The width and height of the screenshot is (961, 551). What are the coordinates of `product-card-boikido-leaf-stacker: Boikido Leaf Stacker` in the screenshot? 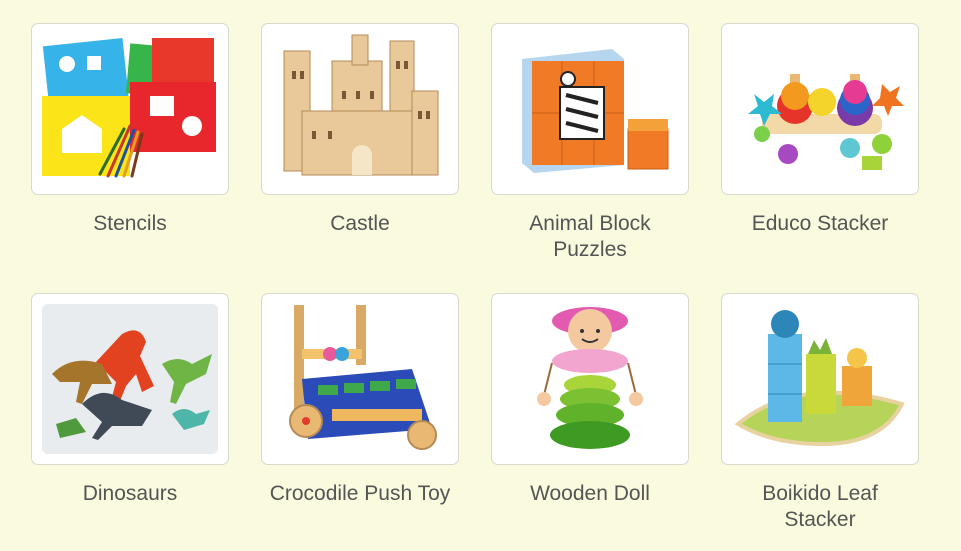 It's located at (820, 413).